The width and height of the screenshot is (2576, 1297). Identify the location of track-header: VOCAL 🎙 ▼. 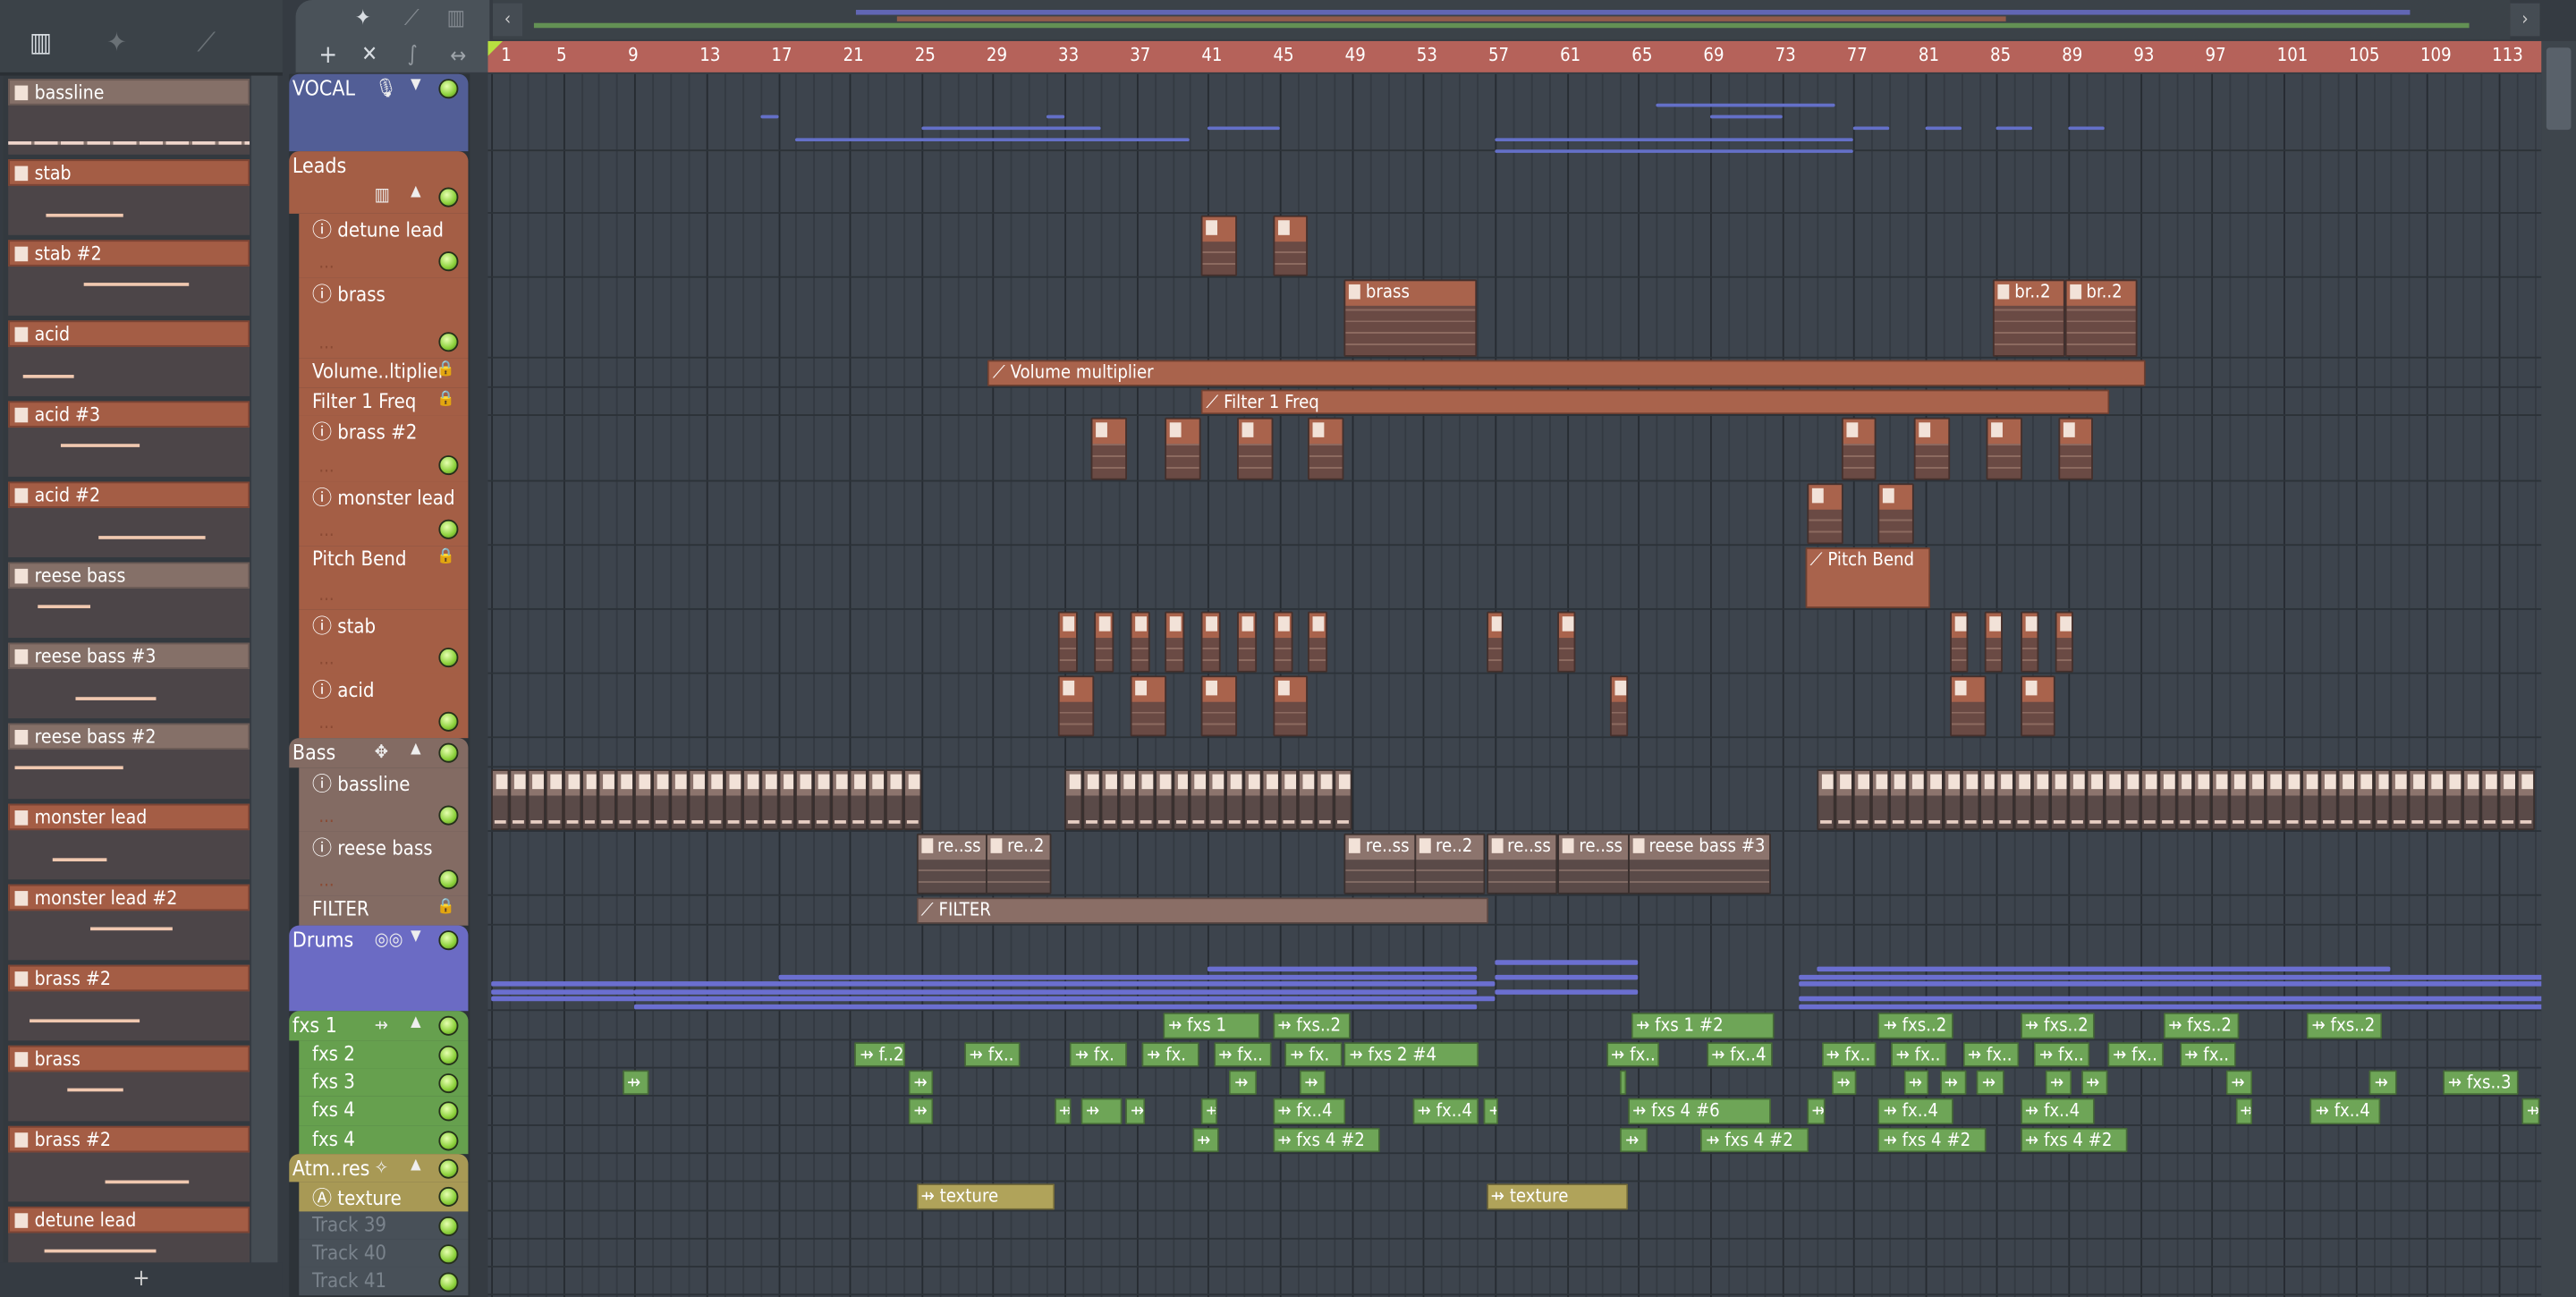
(379, 112).